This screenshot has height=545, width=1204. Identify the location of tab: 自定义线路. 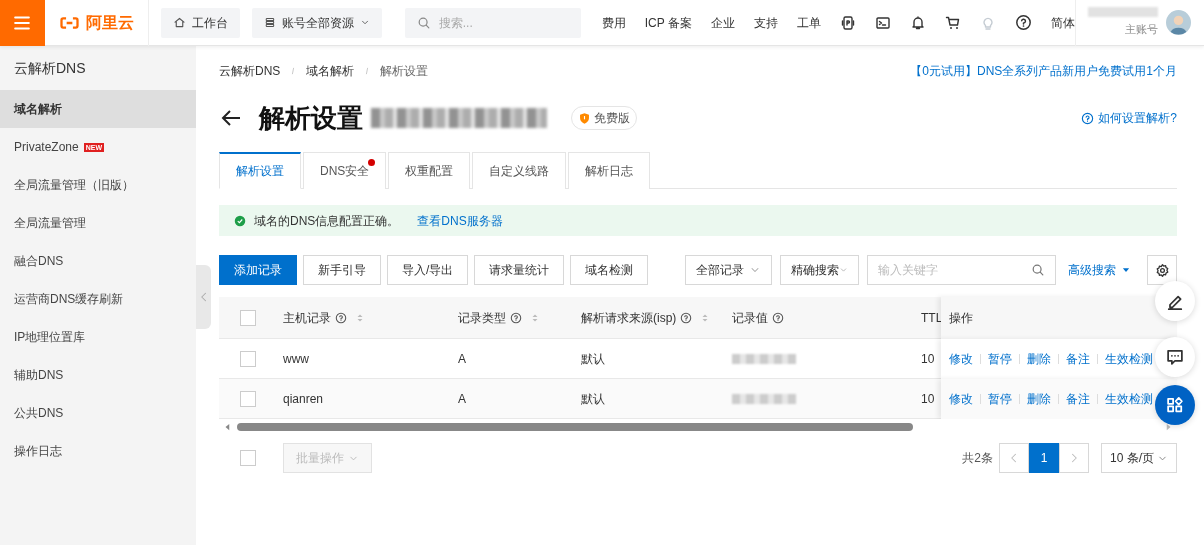
(519, 170).